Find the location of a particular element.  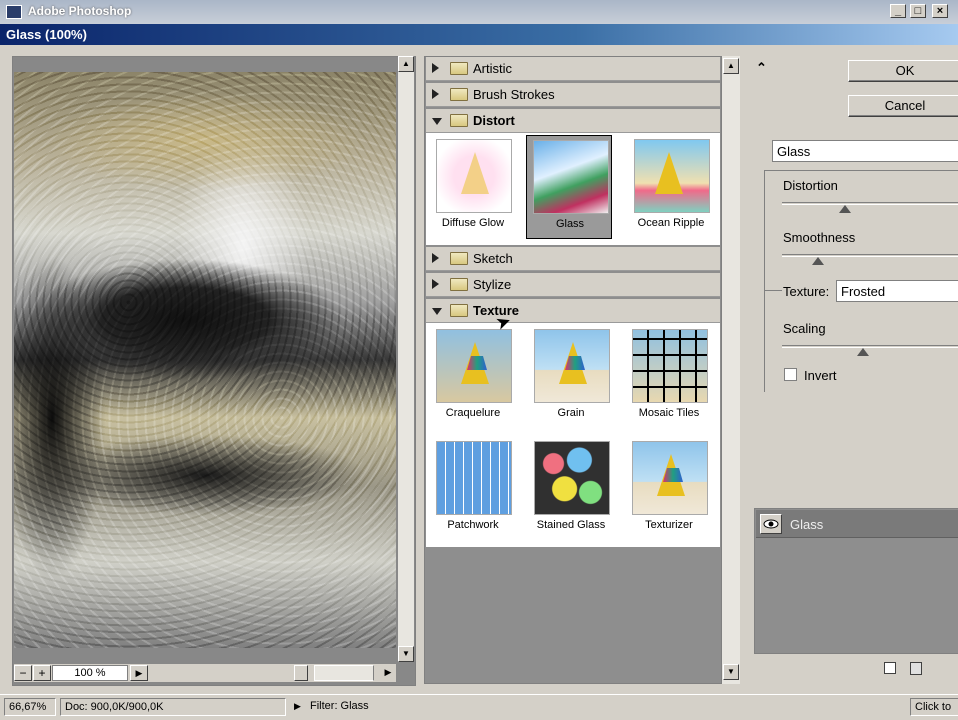

distort-thumbnails: Diffuse Glow Glass Ocean Ripple is located at coordinates (573, 189).